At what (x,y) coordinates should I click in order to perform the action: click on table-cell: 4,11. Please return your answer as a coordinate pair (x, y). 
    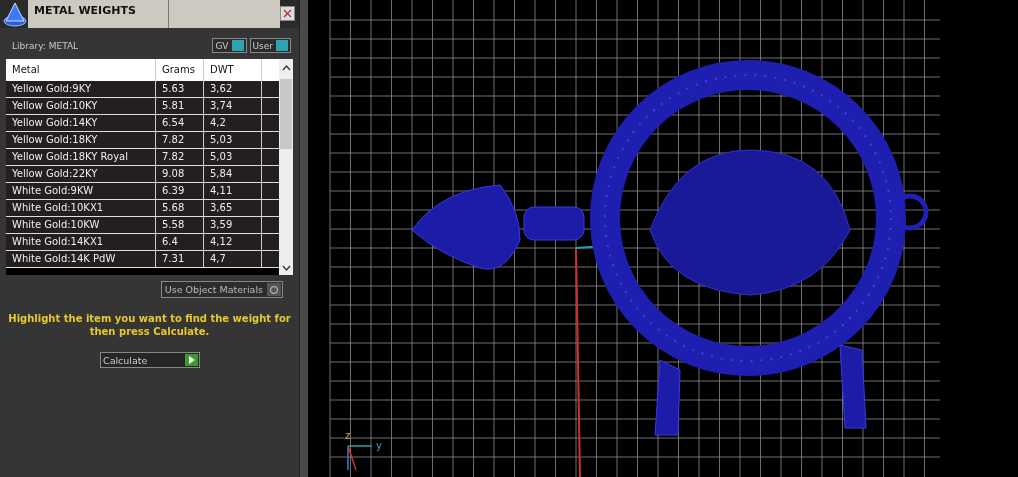
    Looking at the image, I should click on (233, 191).